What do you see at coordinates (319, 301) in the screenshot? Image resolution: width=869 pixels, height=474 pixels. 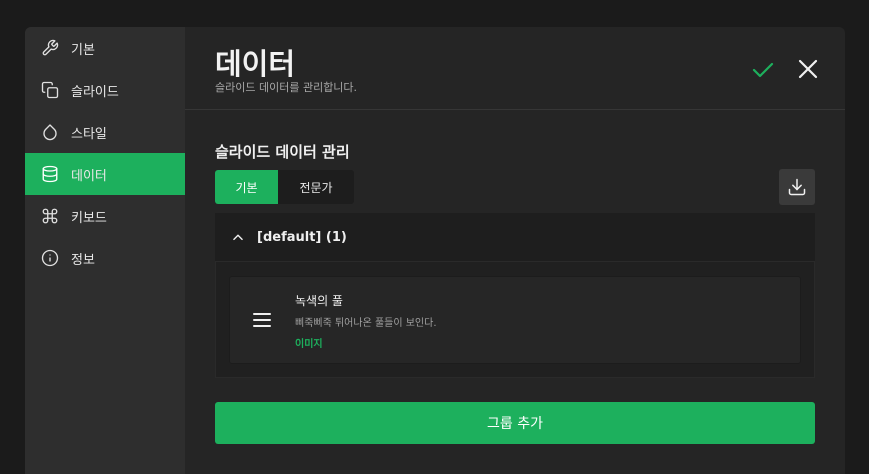 I see `item-title: 녹색의 풀` at bounding box center [319, 301].